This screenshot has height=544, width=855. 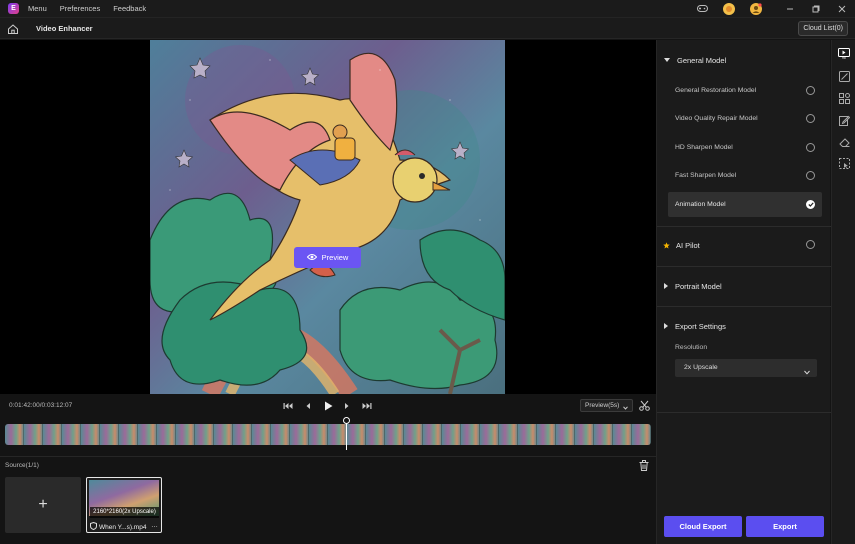 What do you see at coordinates (64, 28) in the screenshot?
I see `page-title: Video Enhancer` at bounding box center [64, 28].